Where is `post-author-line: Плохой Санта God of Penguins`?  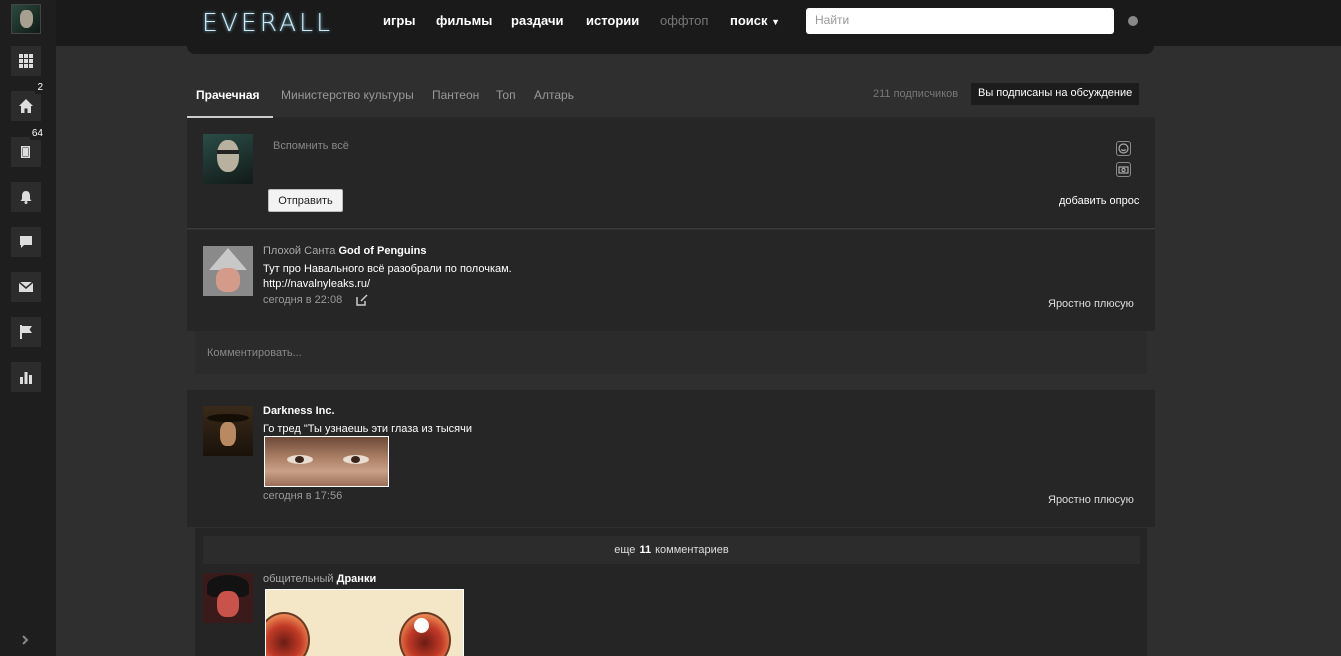
post-author-line: Плохой Санта God of Penguins is located at coordinates (345, 251).